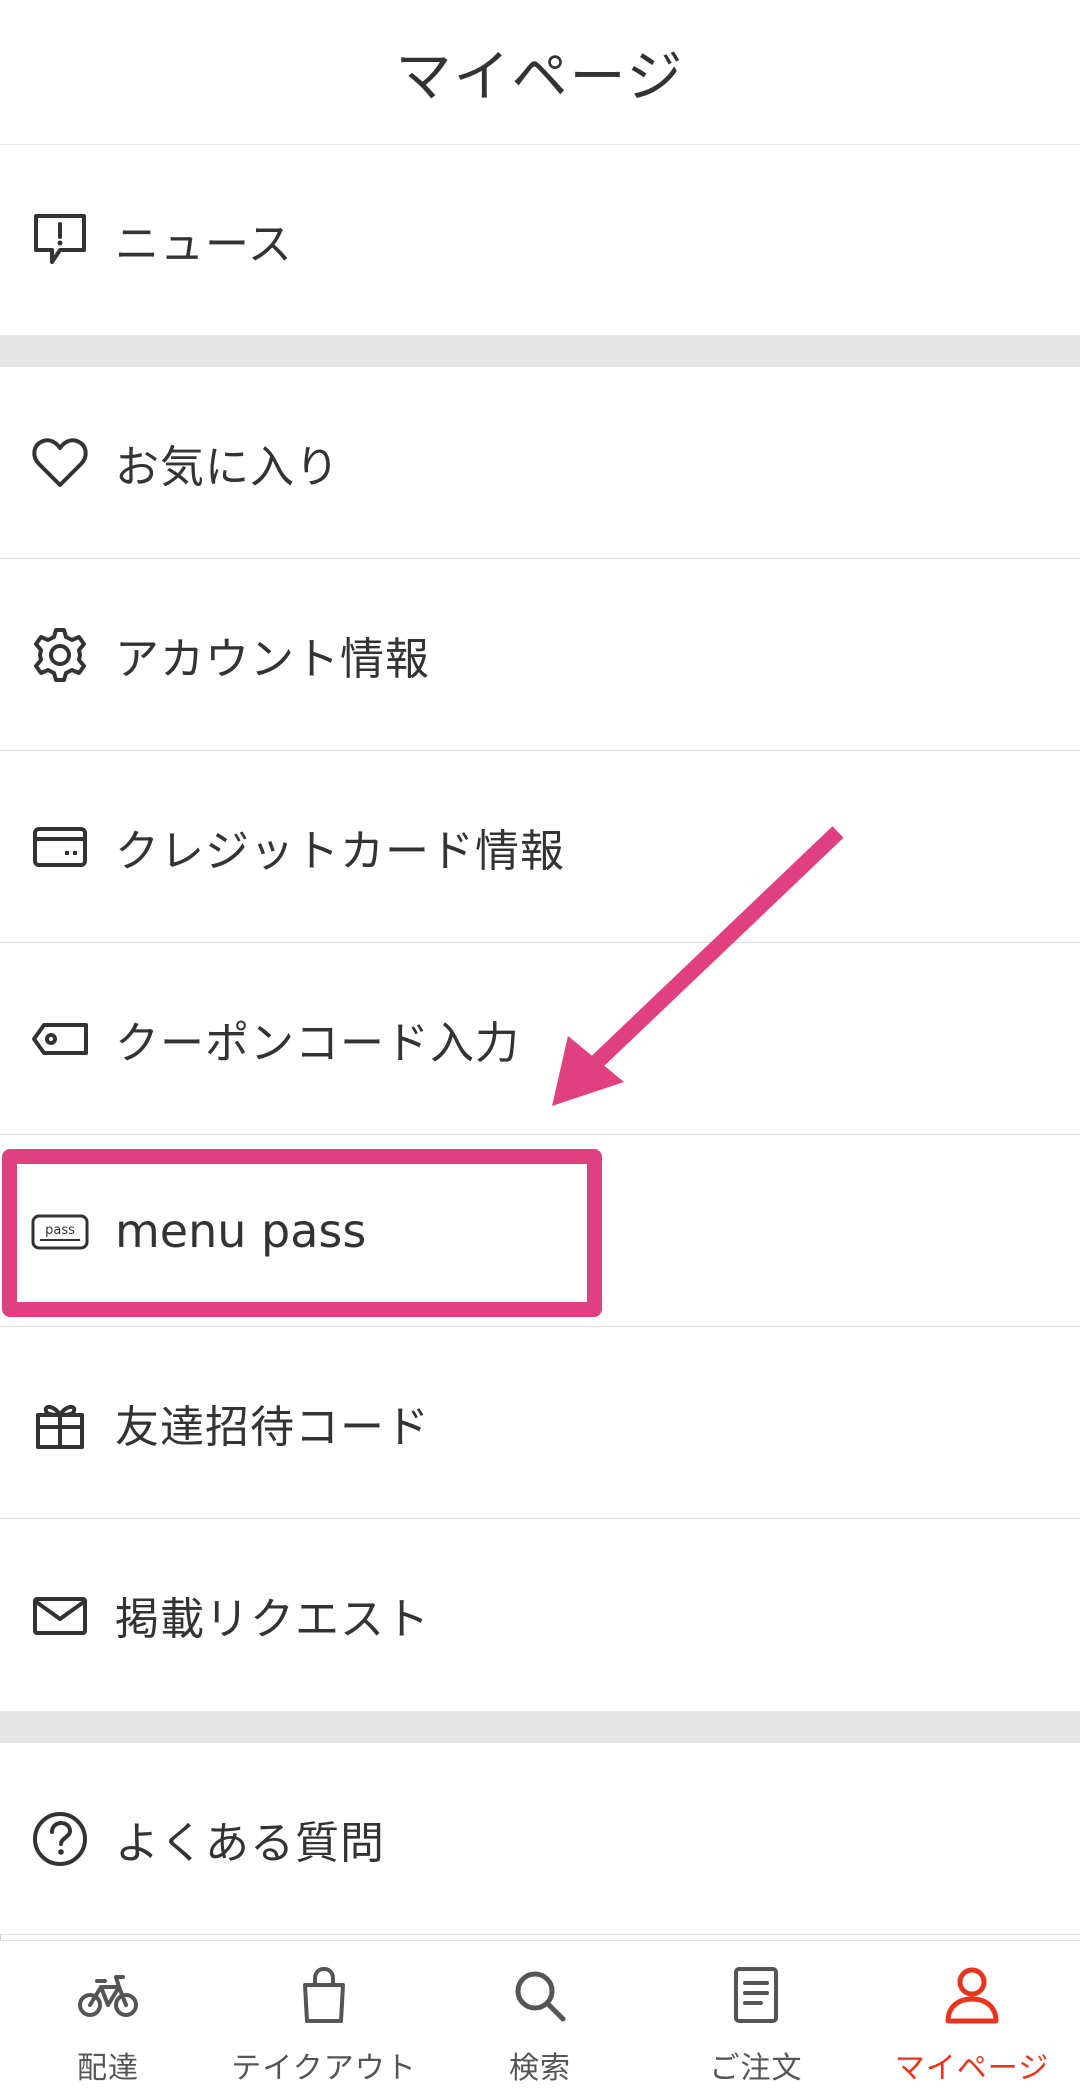 Image resolution: width=1080 pixels, height=2098 pixels. I want to click on question-circle-icon, so click(60, 1839).